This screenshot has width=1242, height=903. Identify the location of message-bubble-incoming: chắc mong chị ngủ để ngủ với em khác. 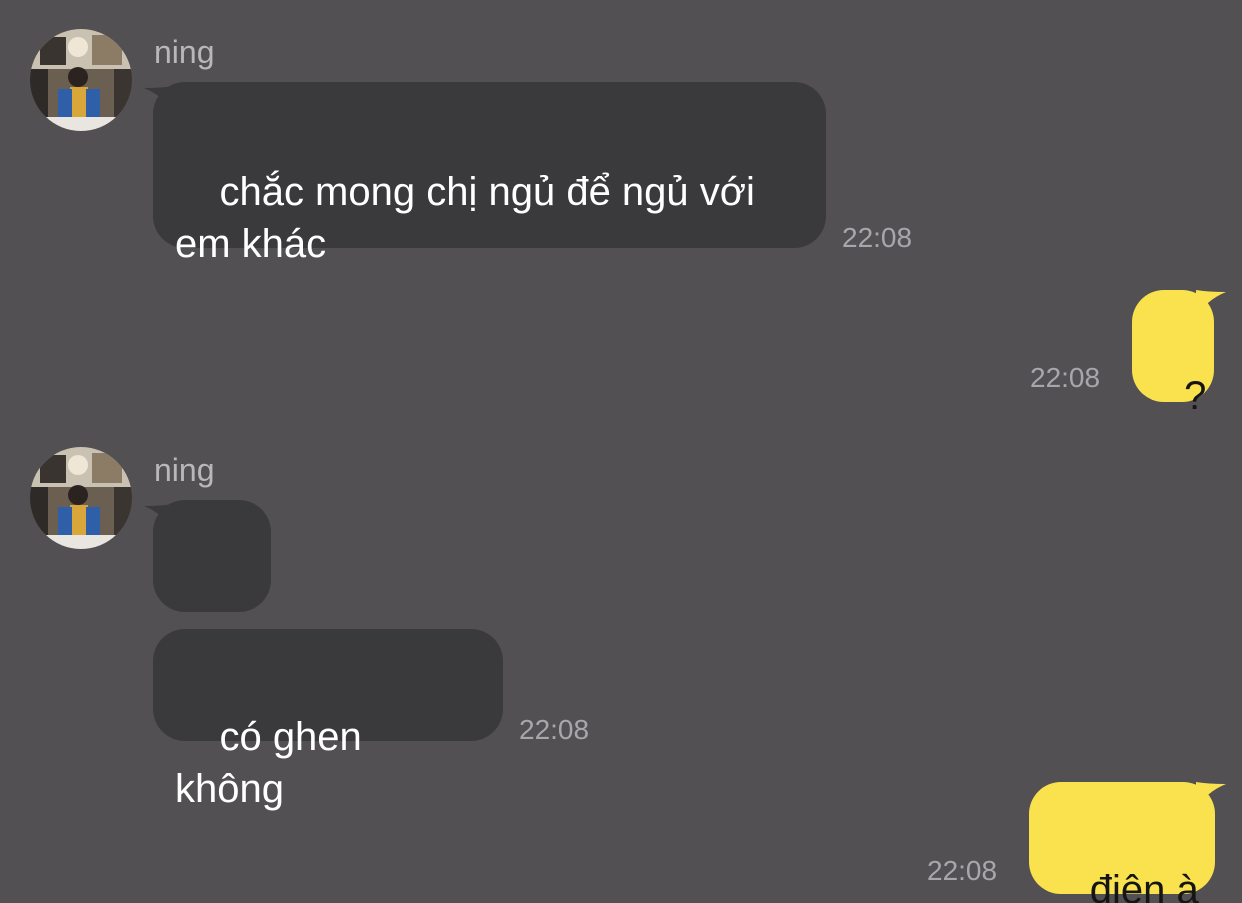
(489, 174).